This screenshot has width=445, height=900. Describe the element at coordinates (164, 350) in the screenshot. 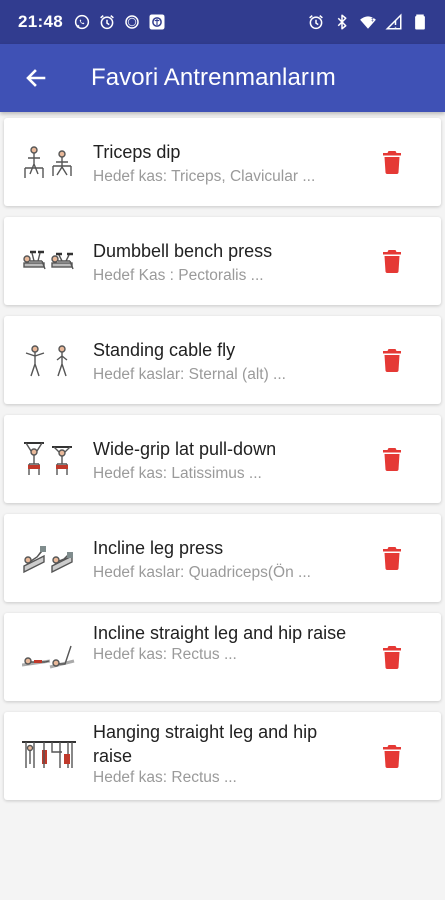

I see `exercise-title: Standing cable fly` at that location.